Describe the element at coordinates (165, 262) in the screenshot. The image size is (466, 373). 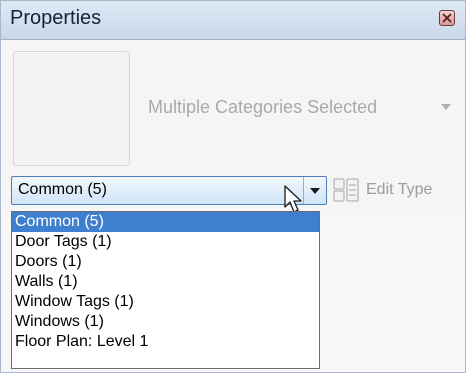
I see `dropdown-option-doors: Doors (1)` at that location.